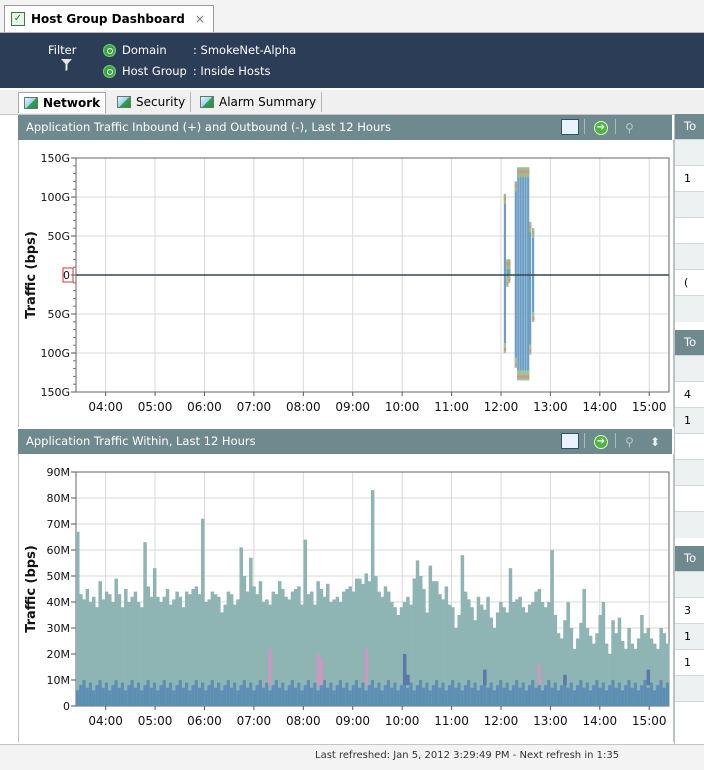 Image resolution: width=704 pixels, height=770 pixels. Describe the element at coordinates (55, 353) in the screenshot. I see `y-tick-label: 100G` at that location.